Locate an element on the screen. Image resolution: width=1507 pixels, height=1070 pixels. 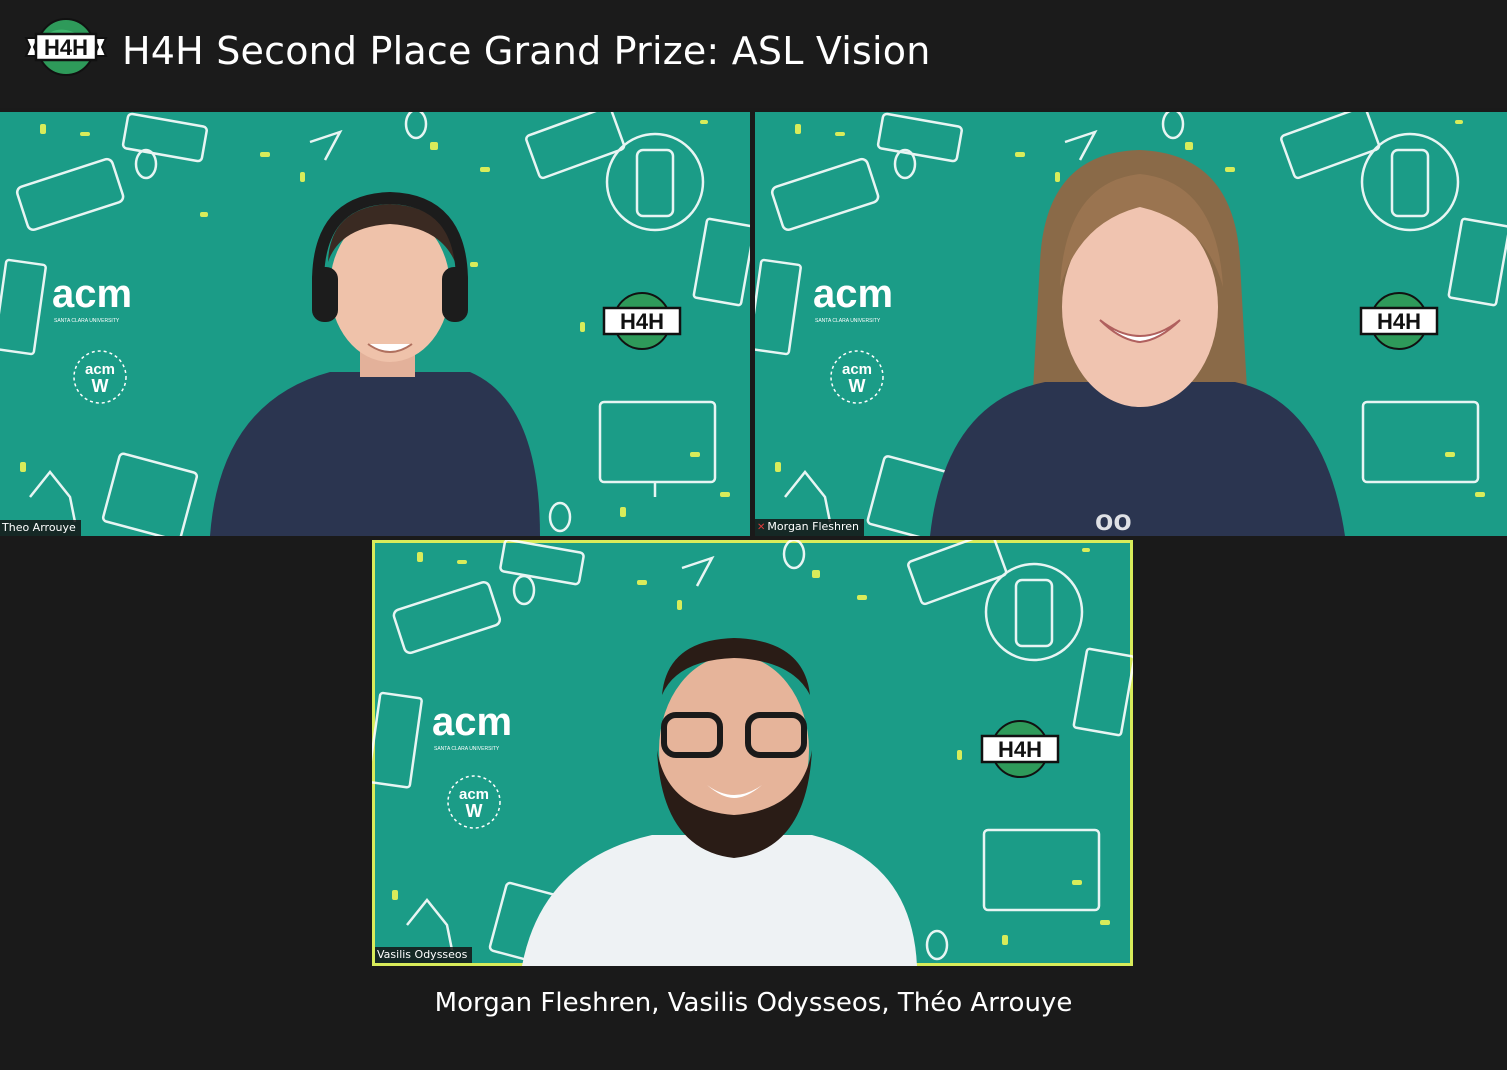
participant-figure: oo is located at coordinates (1137, 343).